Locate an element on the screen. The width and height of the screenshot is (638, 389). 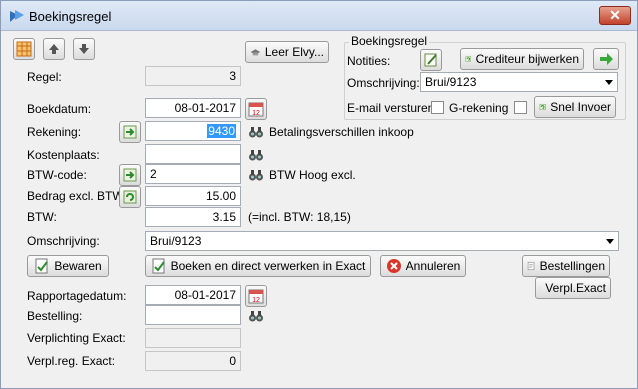
rapportagedatum-calendar-button: 12 is located at coordinates (256, 296).